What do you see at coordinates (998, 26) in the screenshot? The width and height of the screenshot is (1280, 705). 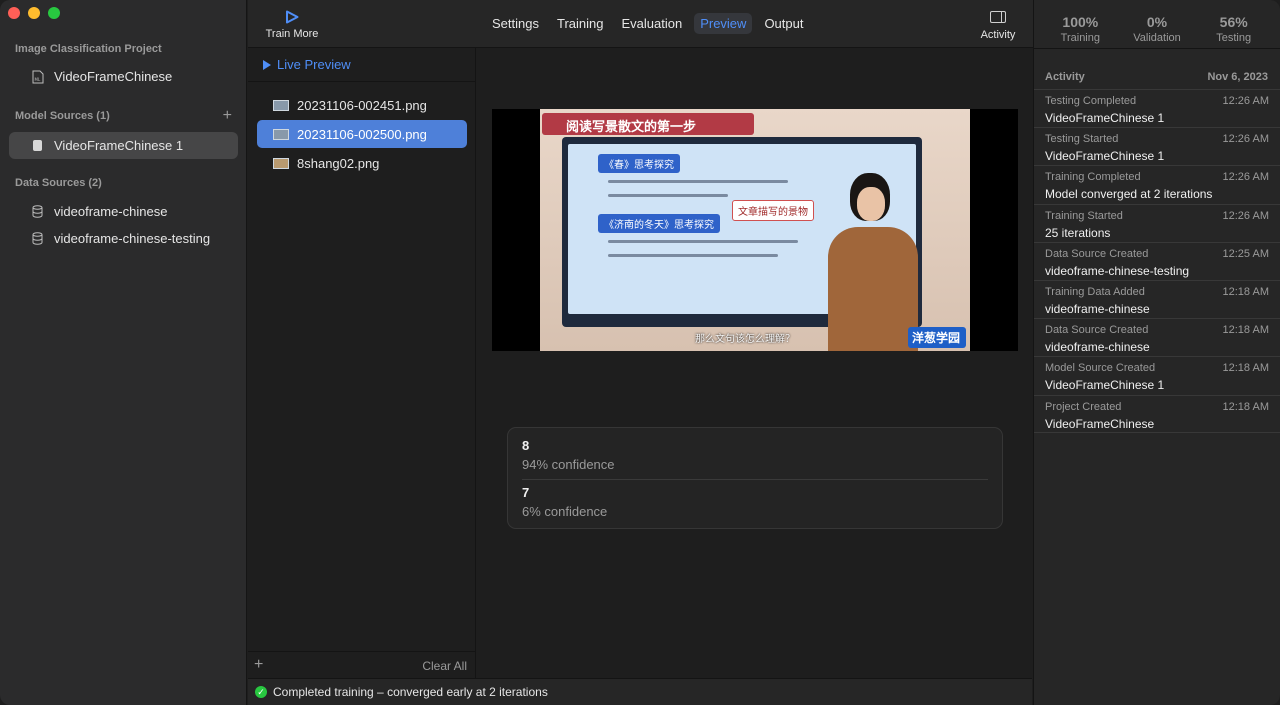 I see `activity-toggle-button: Activity` at bounding box center [998, 26].